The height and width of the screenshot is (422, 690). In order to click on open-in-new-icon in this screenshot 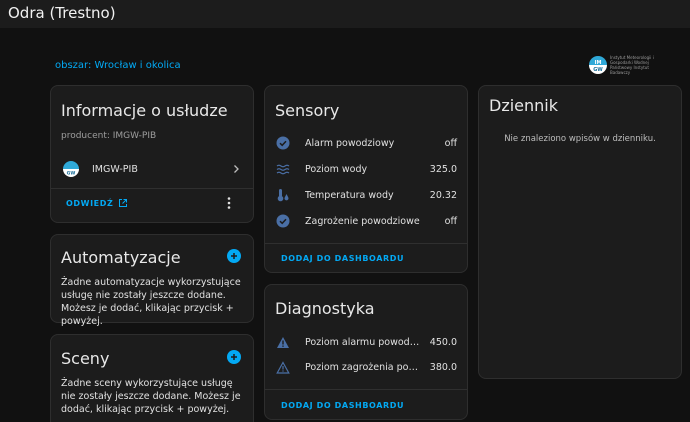, I will do `click(123, 203)`.